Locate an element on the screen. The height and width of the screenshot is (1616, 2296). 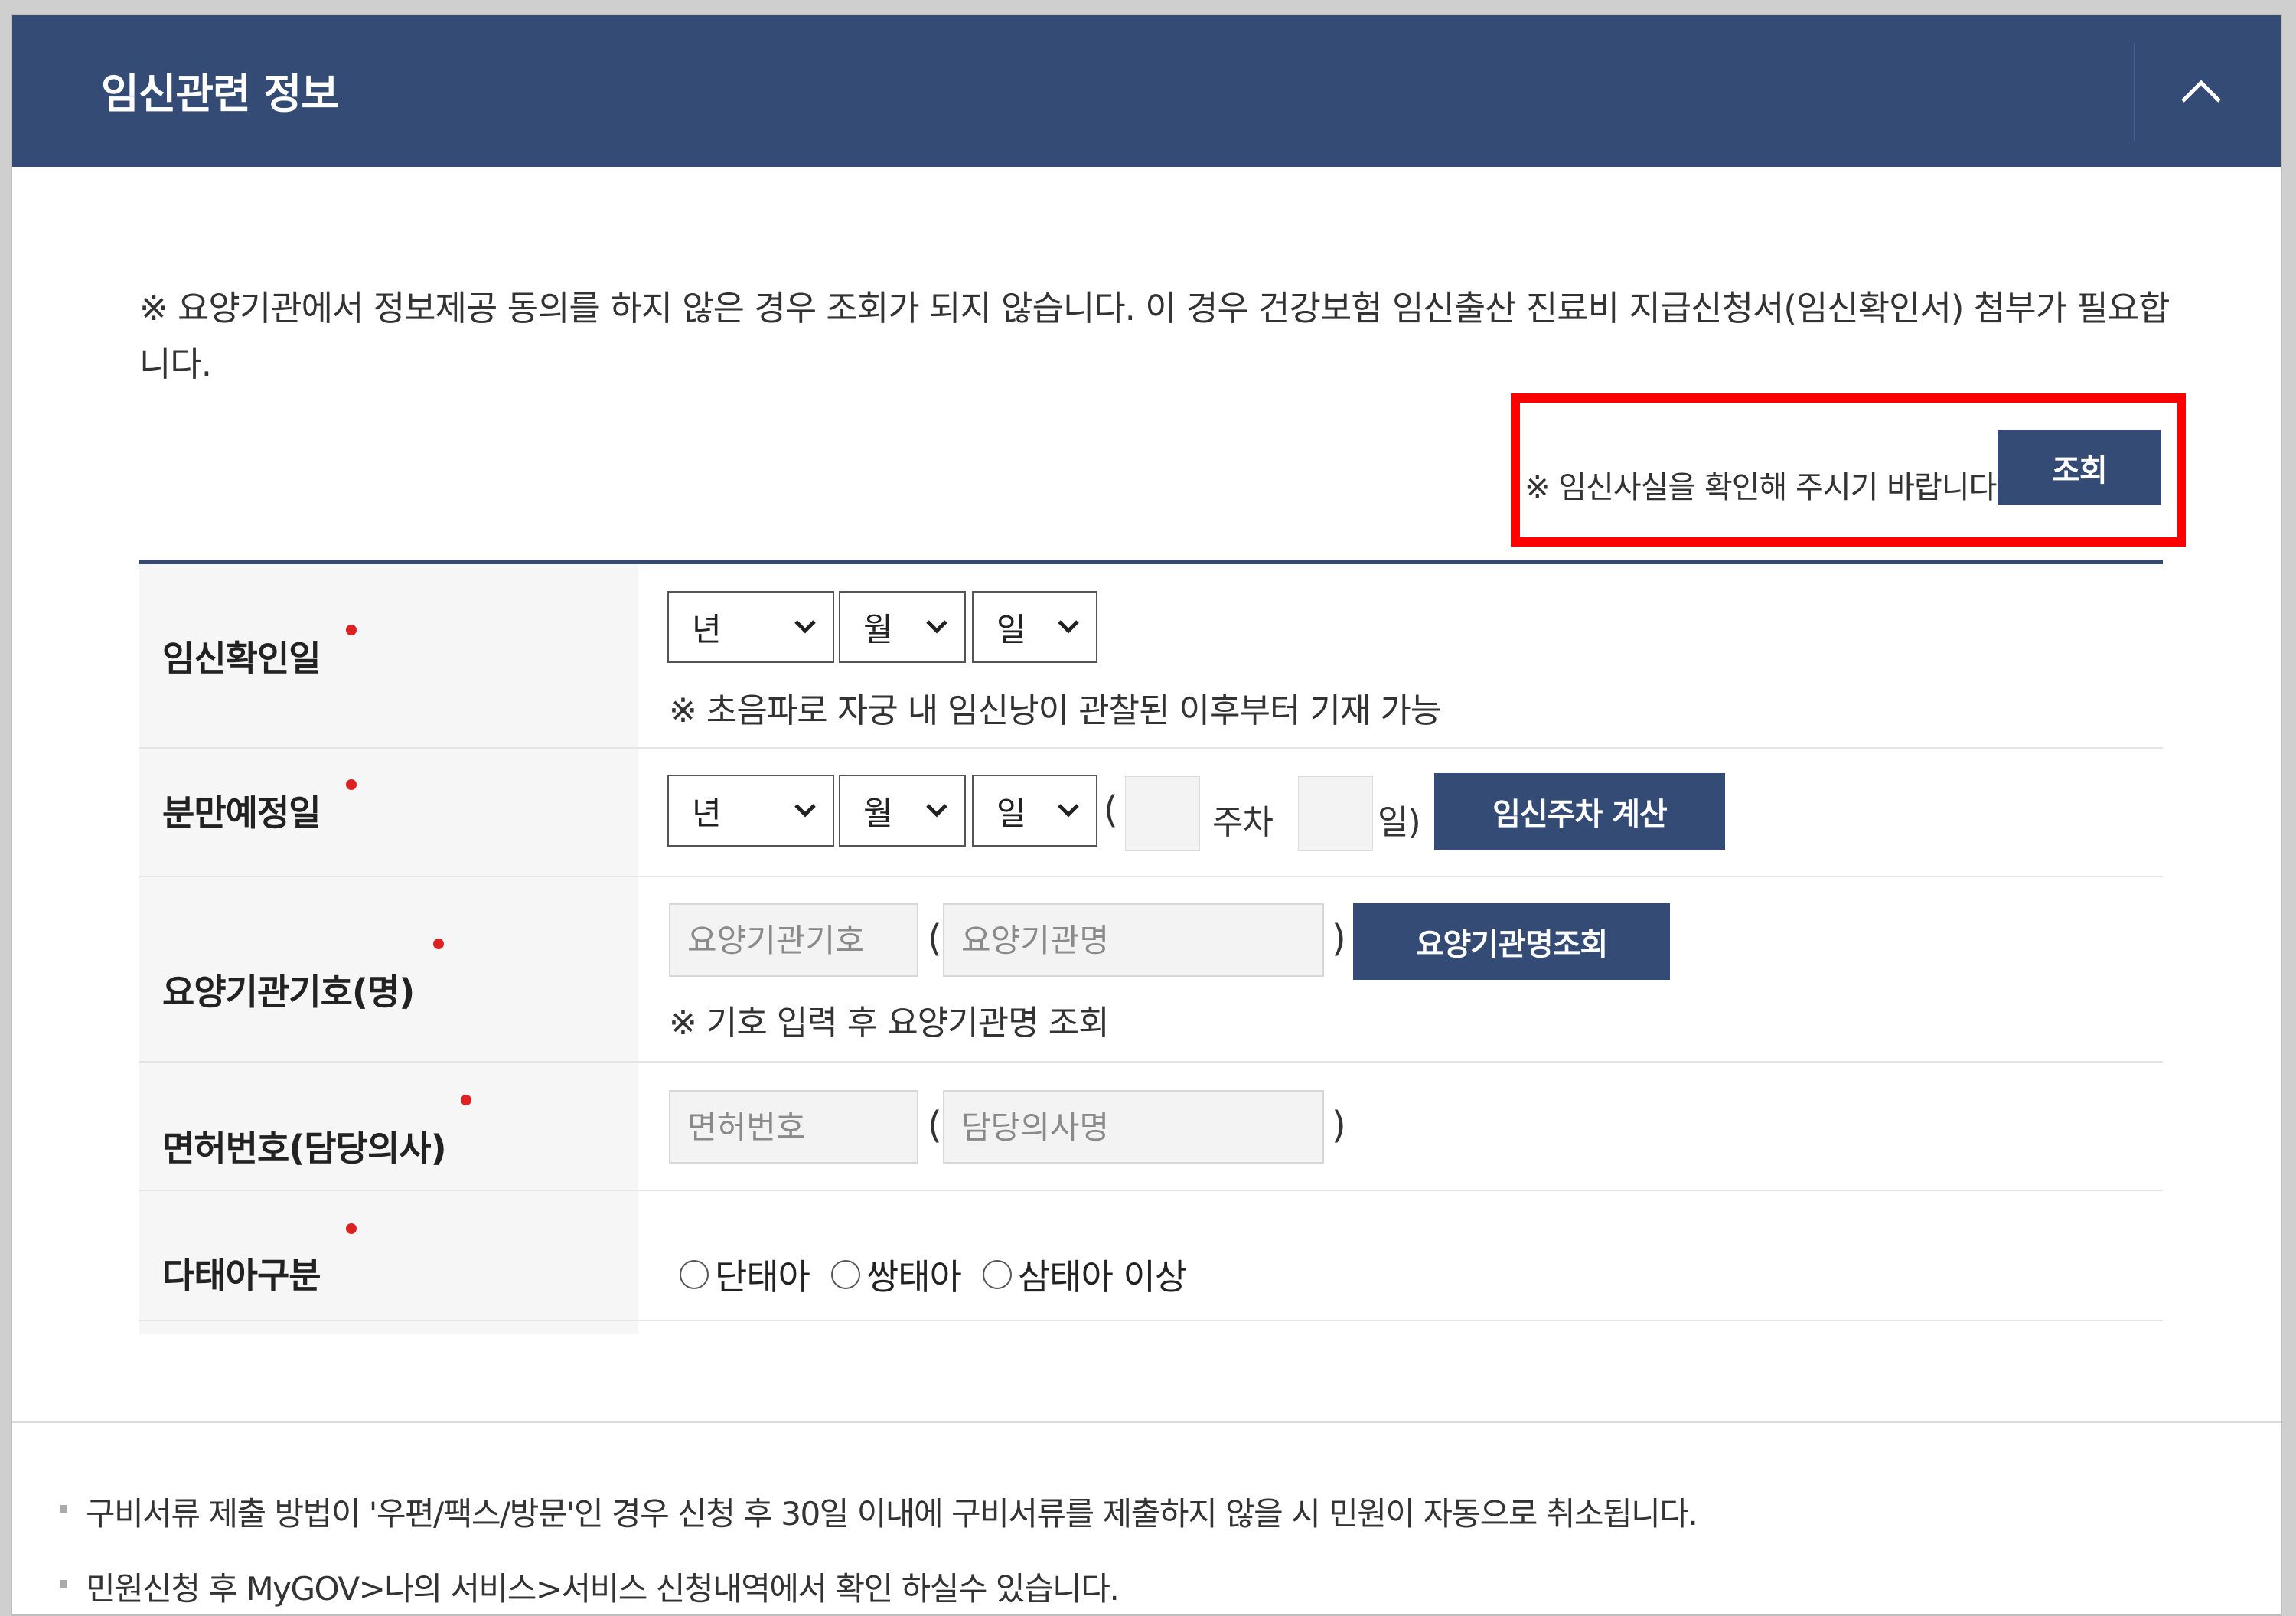
due-month-select: 월 is located at coordinates (902, 811).